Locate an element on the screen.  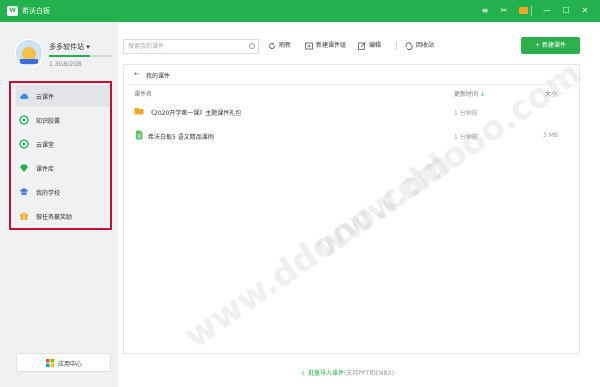
mail-icon is located at coordinates (523, 10).